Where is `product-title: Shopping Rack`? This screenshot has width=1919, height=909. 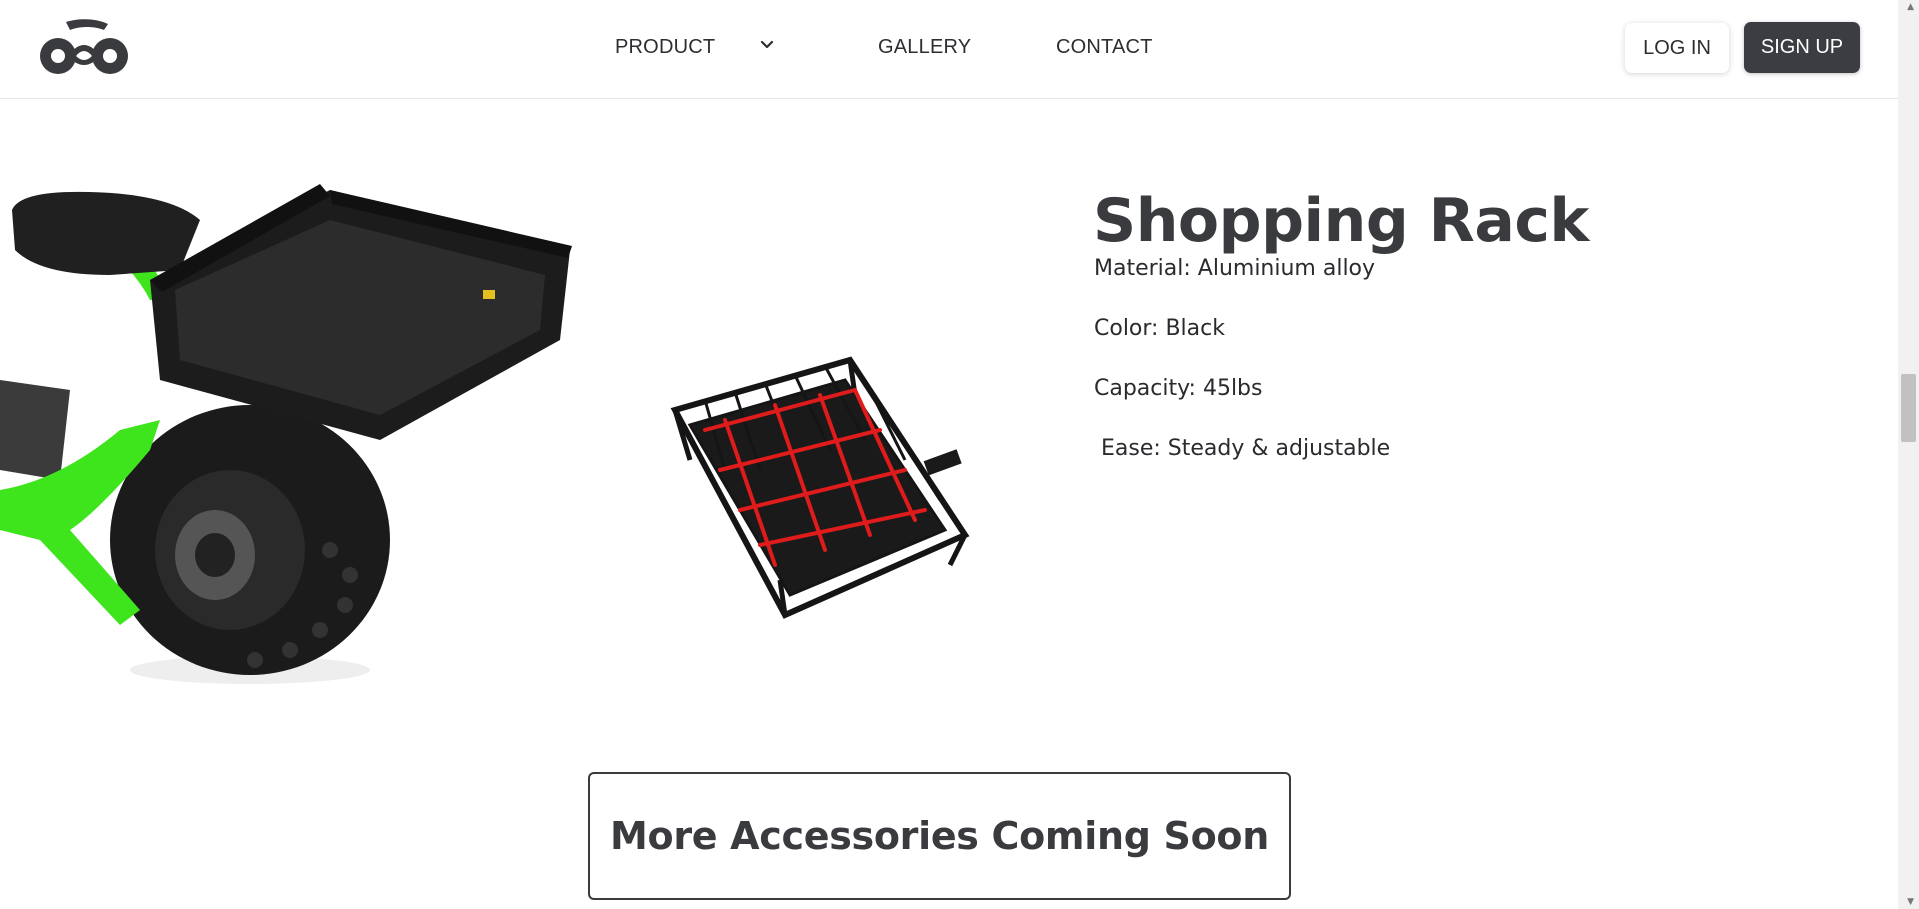 product-title: Shopping Rack is located at coordinates (1341, 221).